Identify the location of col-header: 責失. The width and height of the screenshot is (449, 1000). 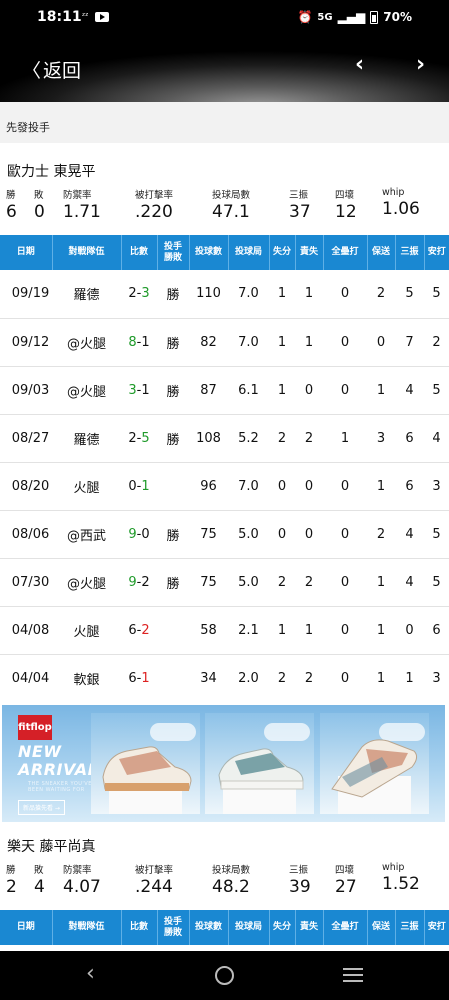
(309, 927).